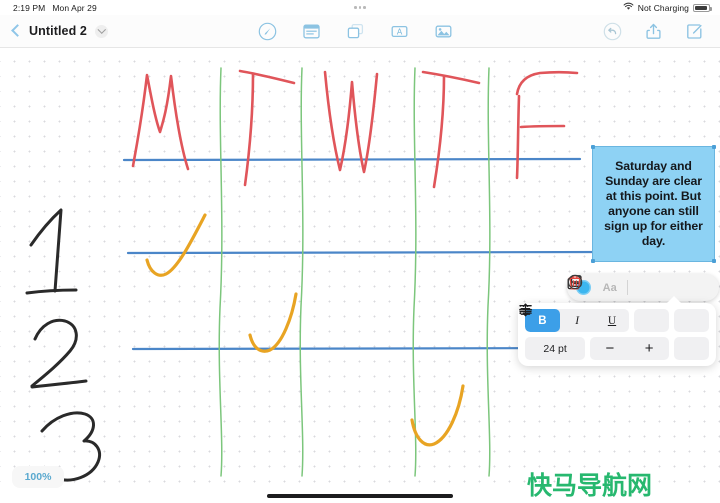 This screenshot has height=503, width=720. Describe the element at coordinates (355, 129) in the screenshot. I see `weekday-letters` at that location.